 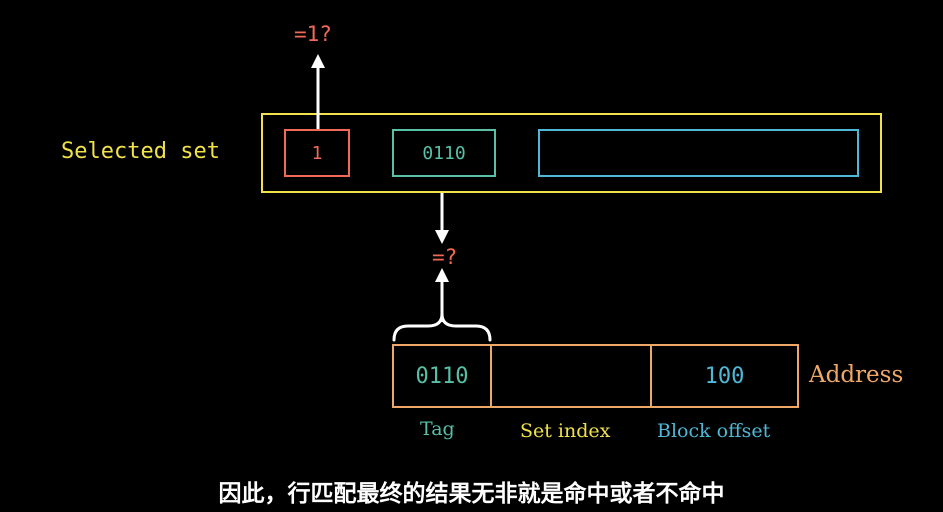 I want to click on valid-bit-value: 1, so click(x=317, y=153).